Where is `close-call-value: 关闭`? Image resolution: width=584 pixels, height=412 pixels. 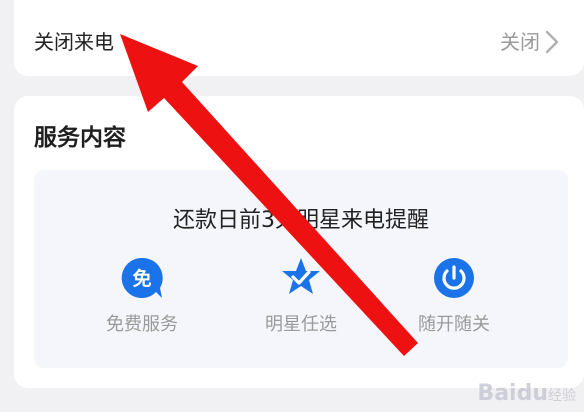
close-call-value: 关闭 is located at coordinates (520, 40).